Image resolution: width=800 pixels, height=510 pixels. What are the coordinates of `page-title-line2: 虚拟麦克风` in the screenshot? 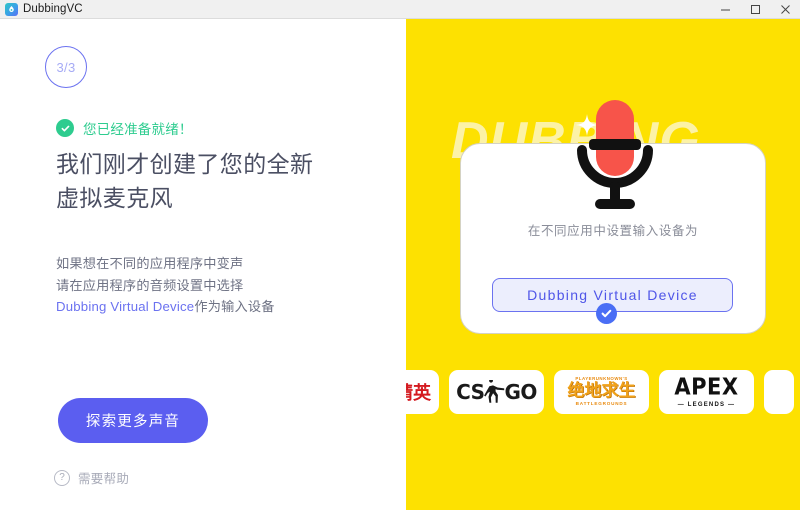 It's located at (114, 198).